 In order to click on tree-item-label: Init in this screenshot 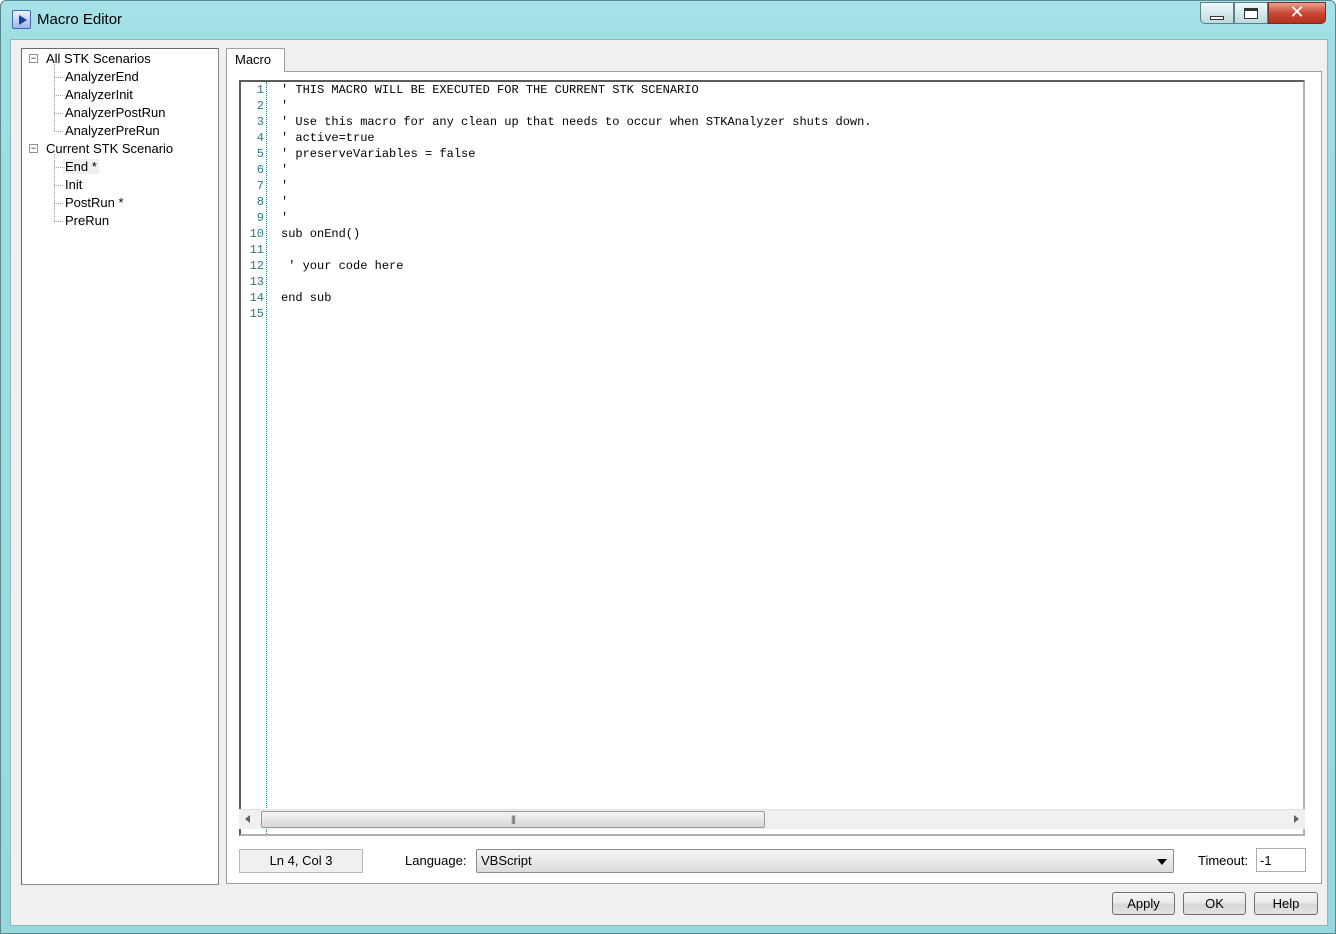, I will do `click(74, 184)`.